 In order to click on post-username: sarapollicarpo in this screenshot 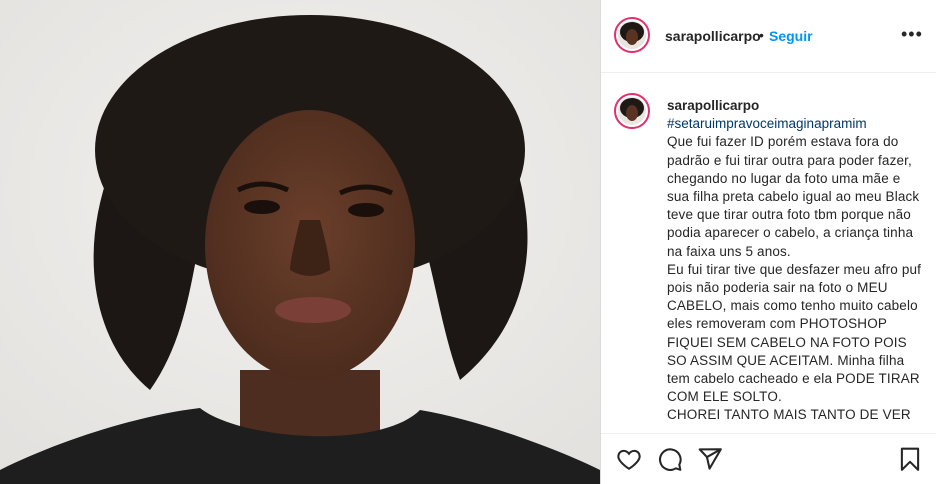, I will do `click(713, 36)`.